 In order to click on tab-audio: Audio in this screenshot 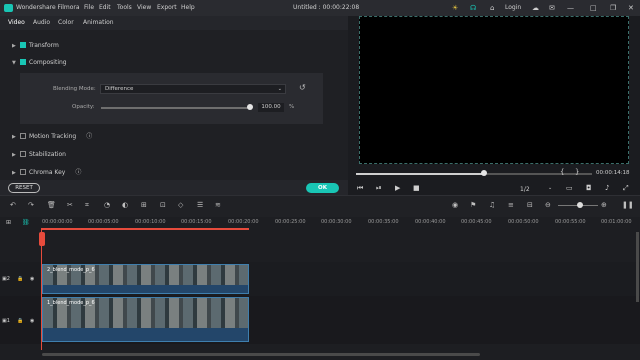, I will do `click(41, 23)`.